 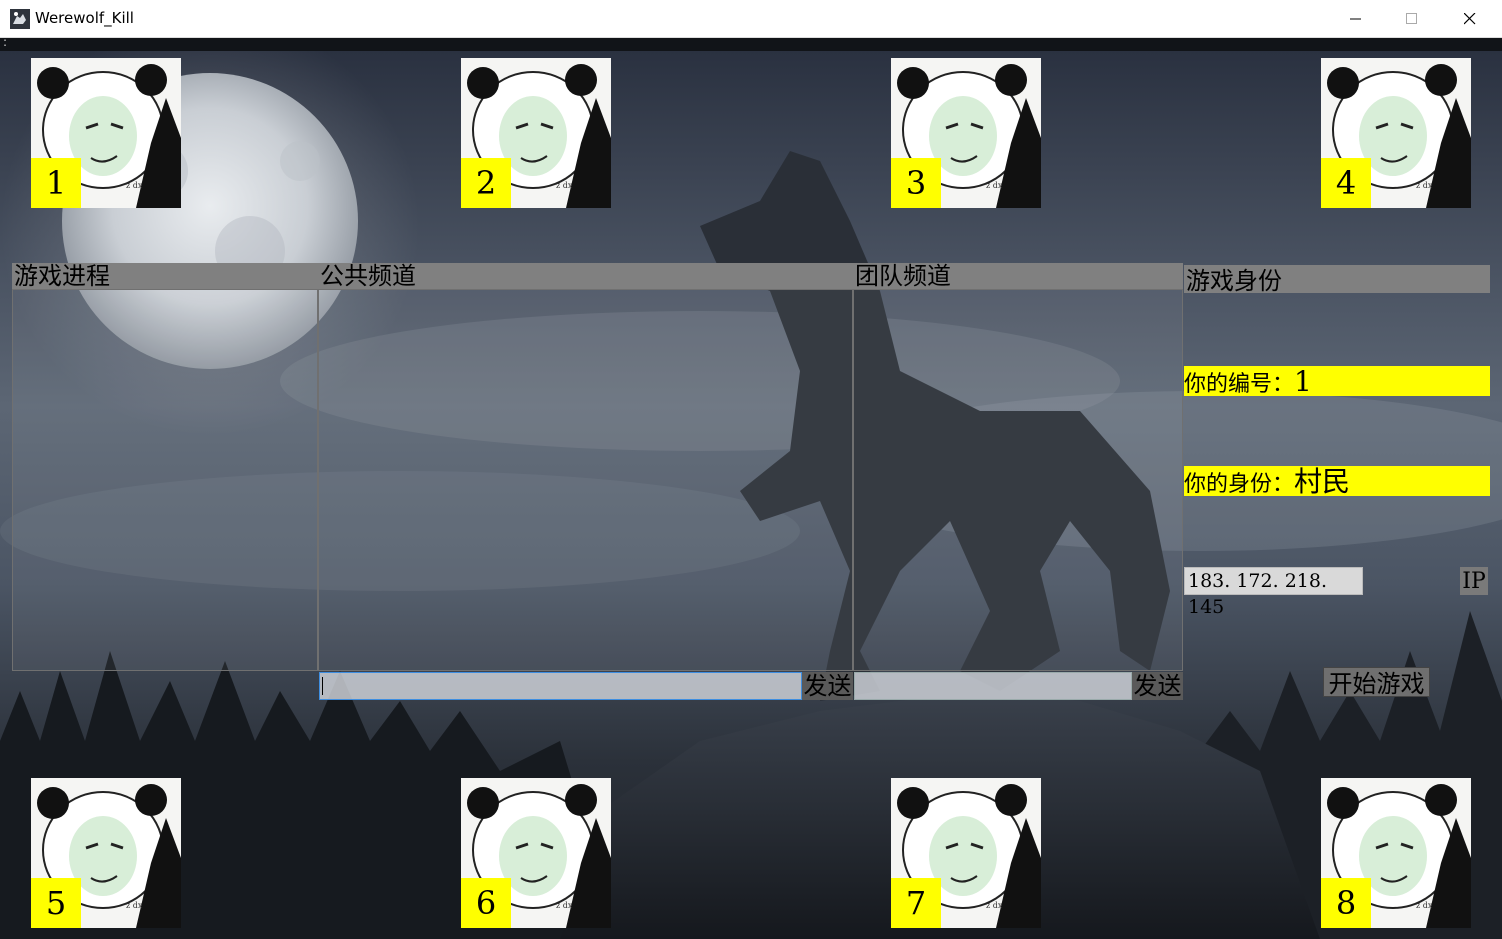 I want to click on window-title: Werewolf_Kill, so click(x=84, y=18).